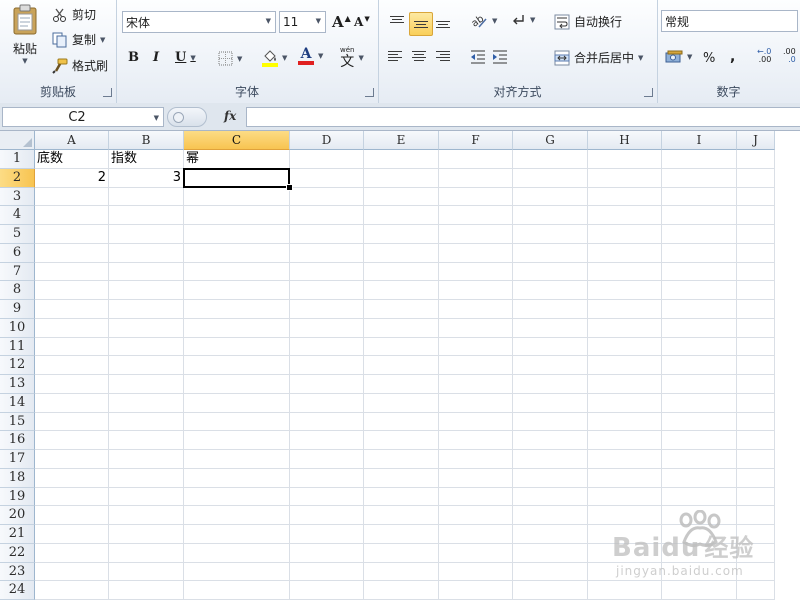  I want to click on cell-f12, so click(476, 365).